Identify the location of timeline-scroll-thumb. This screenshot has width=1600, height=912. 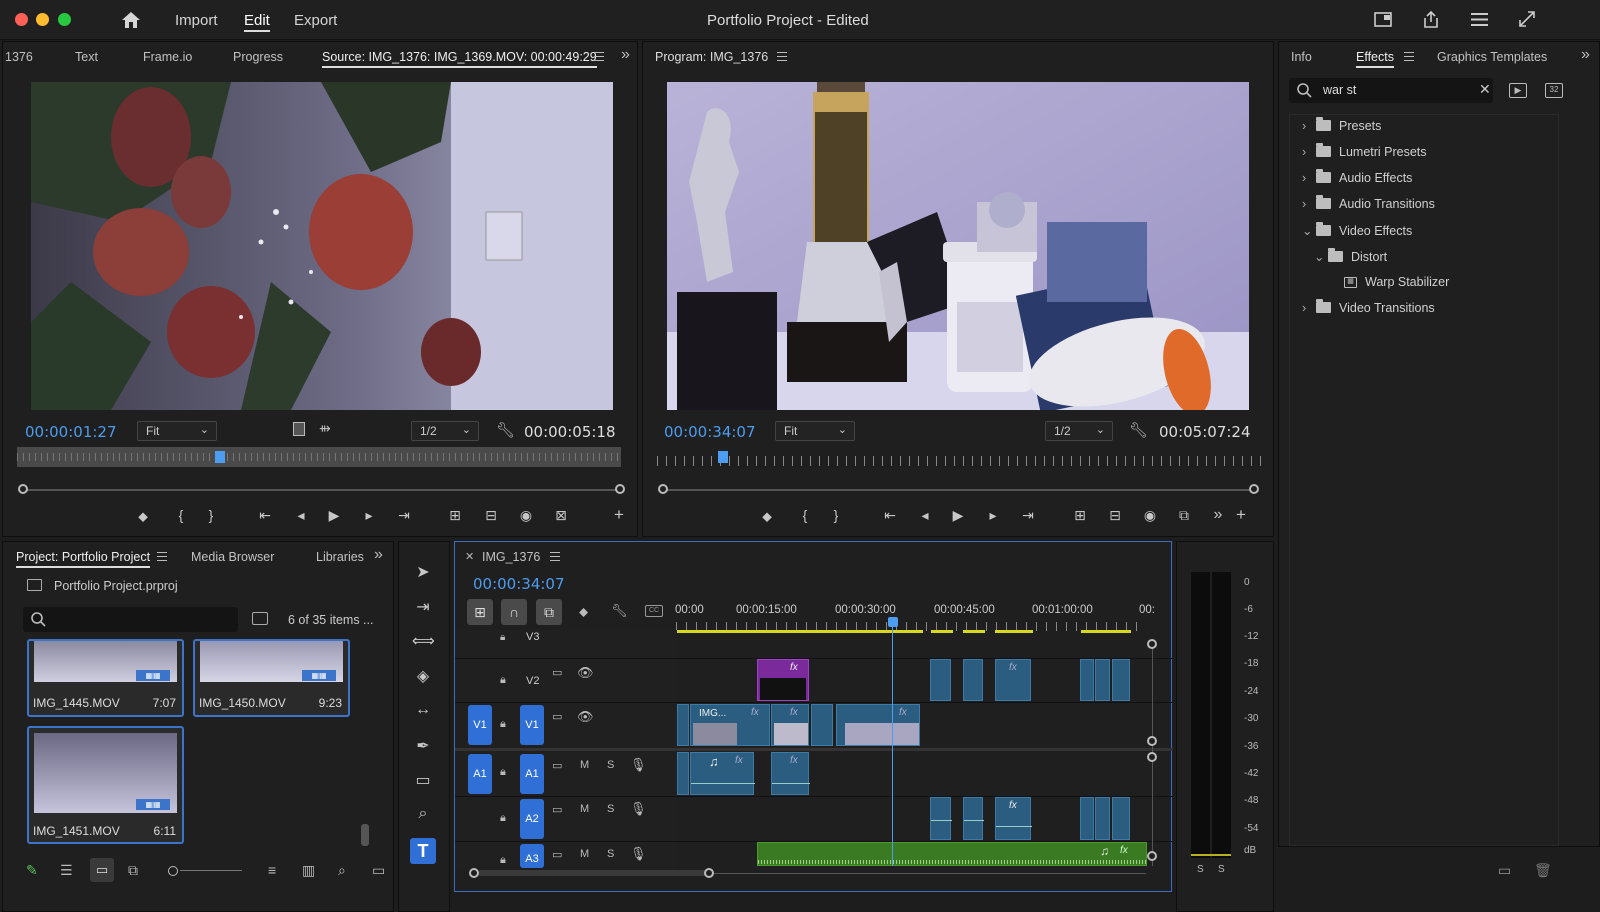
(593, 873).